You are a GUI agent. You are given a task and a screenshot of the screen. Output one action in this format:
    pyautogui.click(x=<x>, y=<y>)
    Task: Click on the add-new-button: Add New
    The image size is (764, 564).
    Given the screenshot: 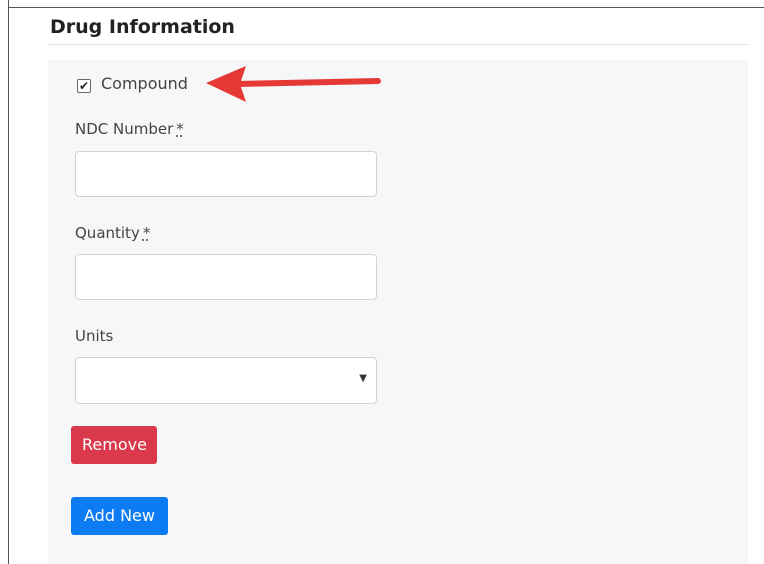 What is the action you would take?
    pyautogui.click(x=119, y=516)
    